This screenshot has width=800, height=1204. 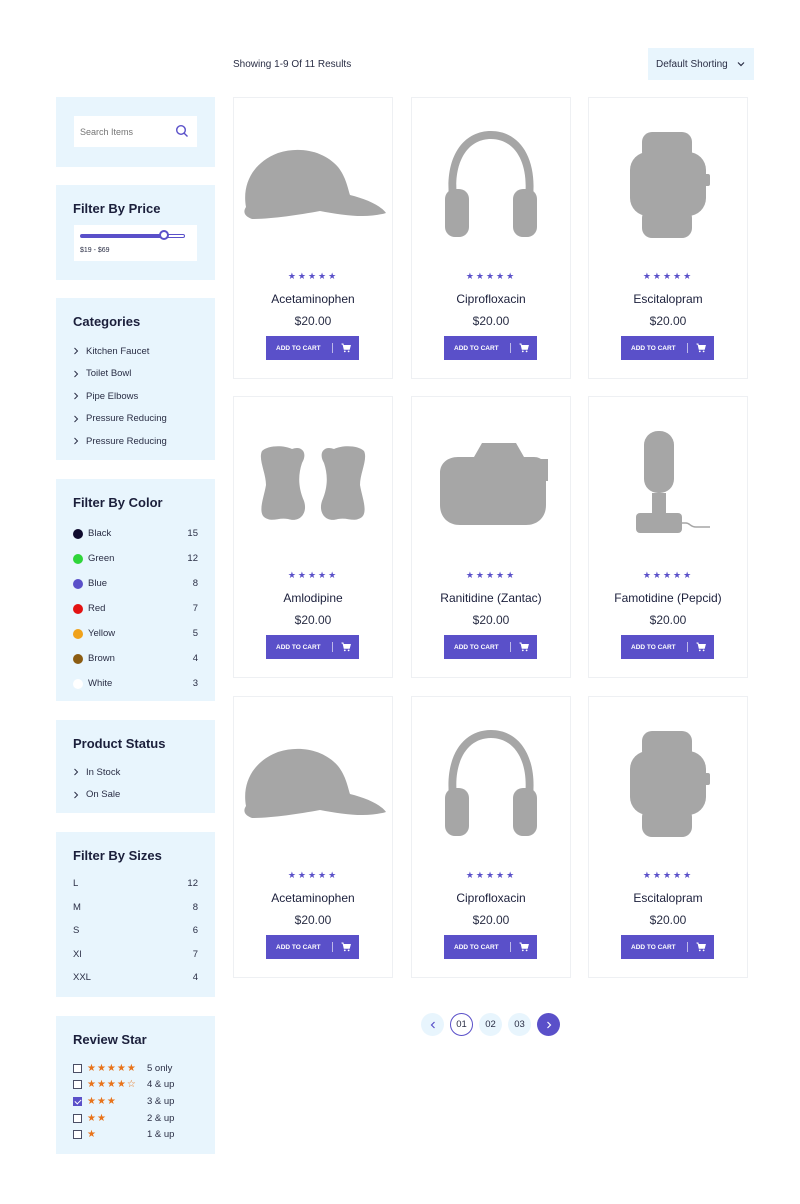 What do you see at coordinates (135, 633) in the screenshot?
I see `color-item-yellow: Yellow 5` at bounding box center [135, 633].